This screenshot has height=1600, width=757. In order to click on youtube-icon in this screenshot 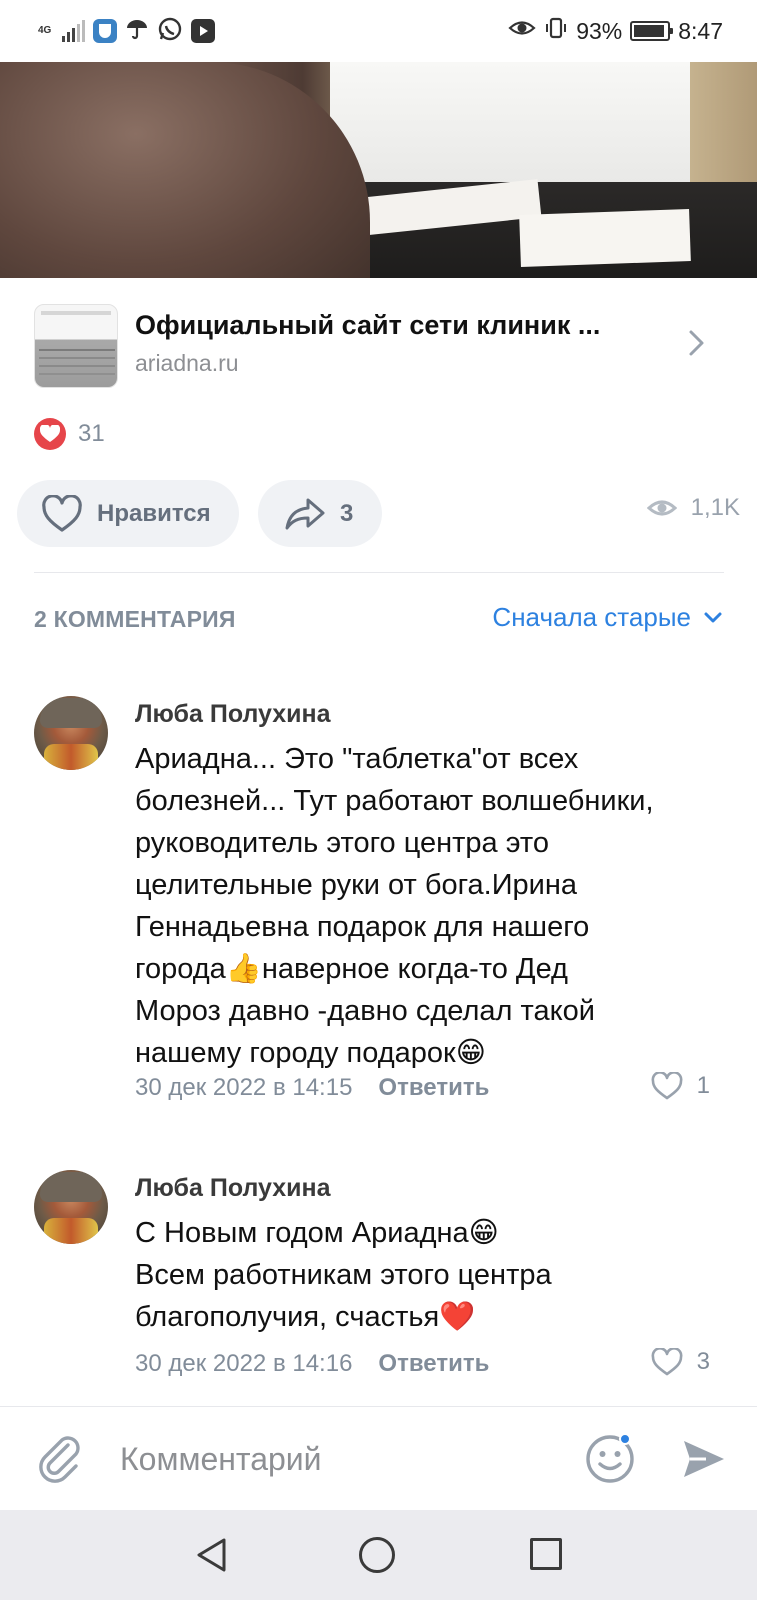, I will do `click(203, 31)`.